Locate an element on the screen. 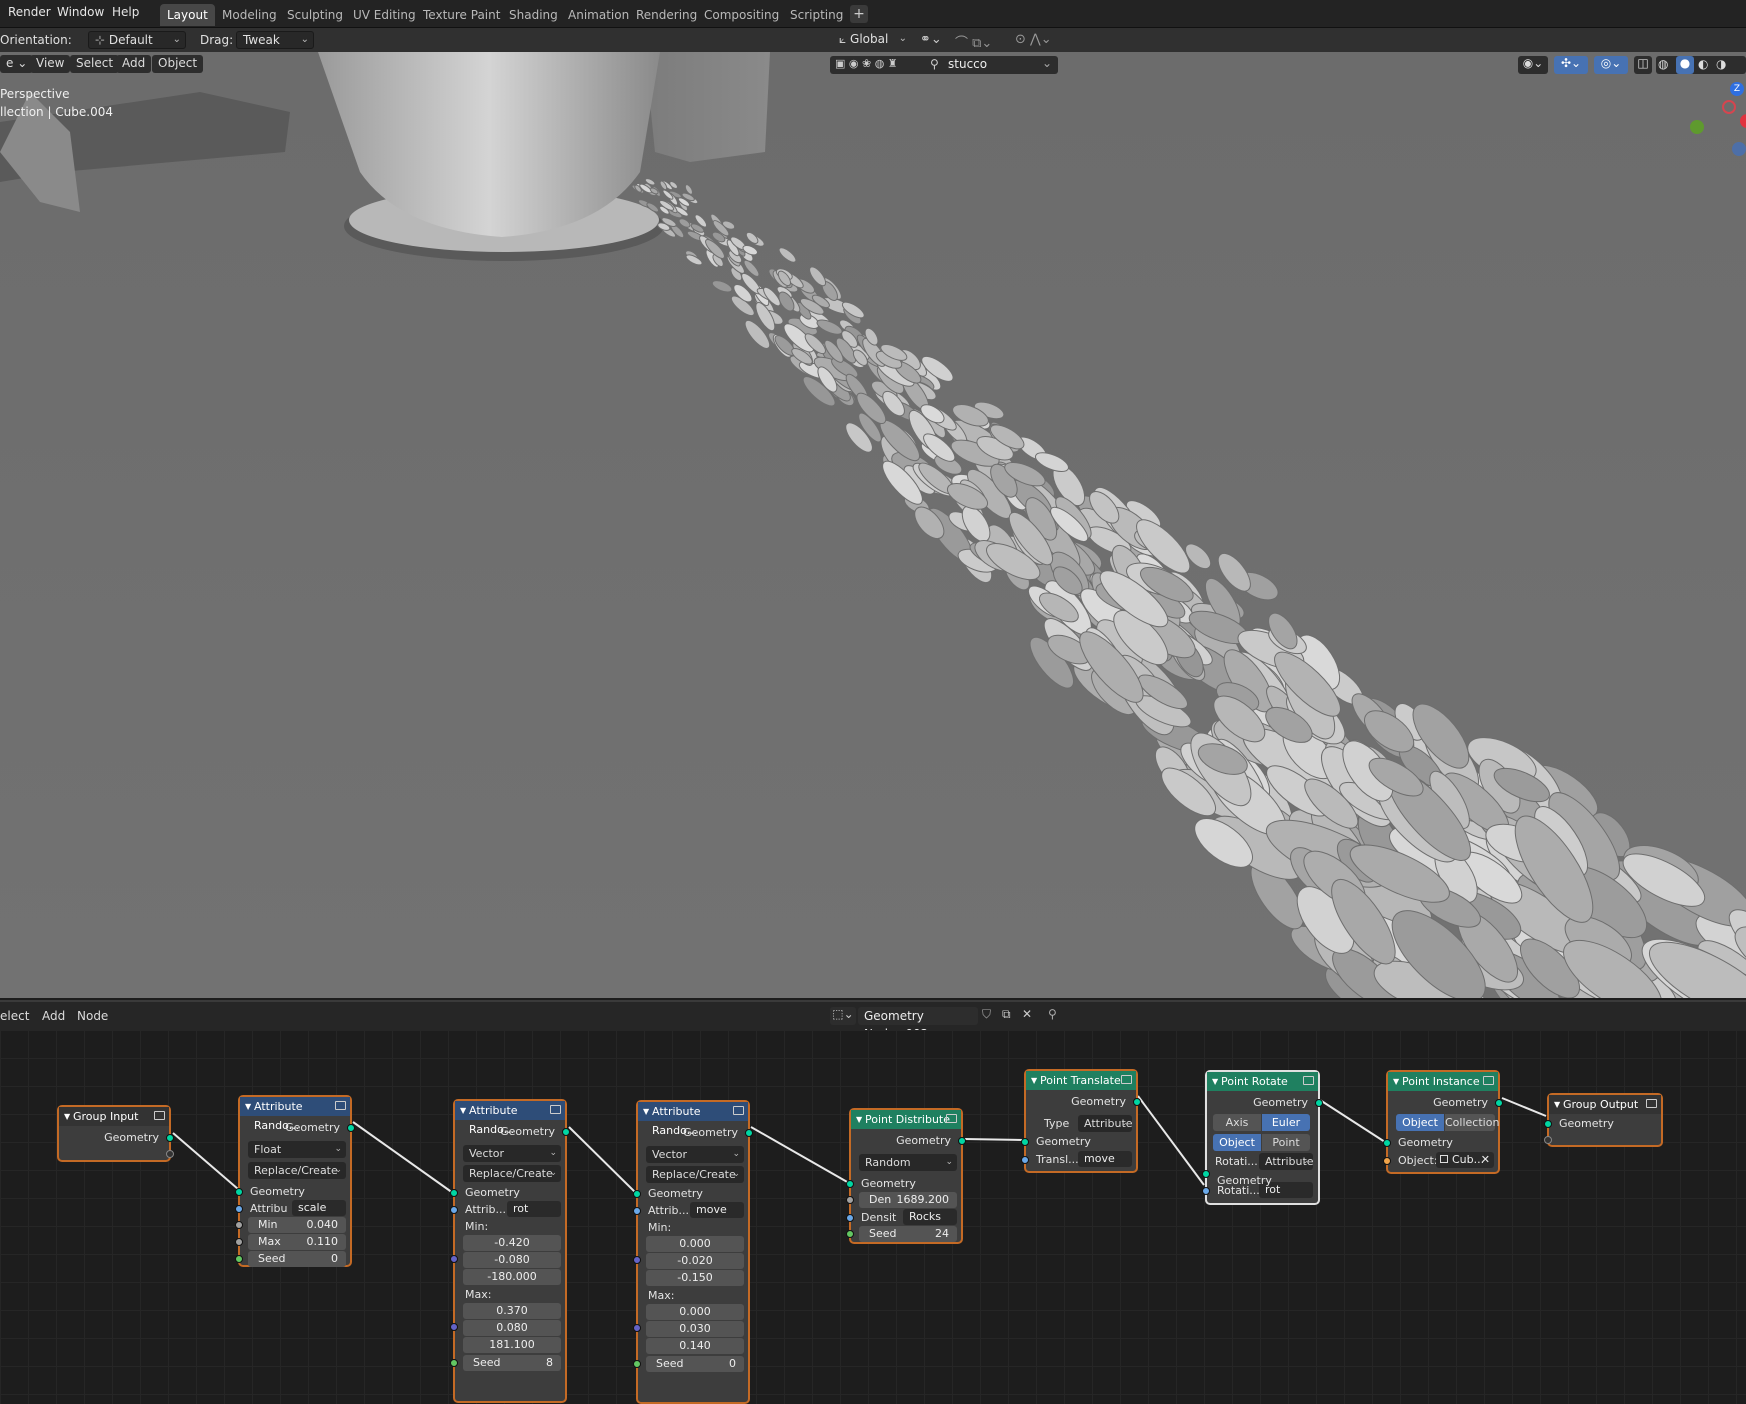 The width and height of the screenshot is (1746, 1404). menu-select: Select is located at coordinates (95, 64).